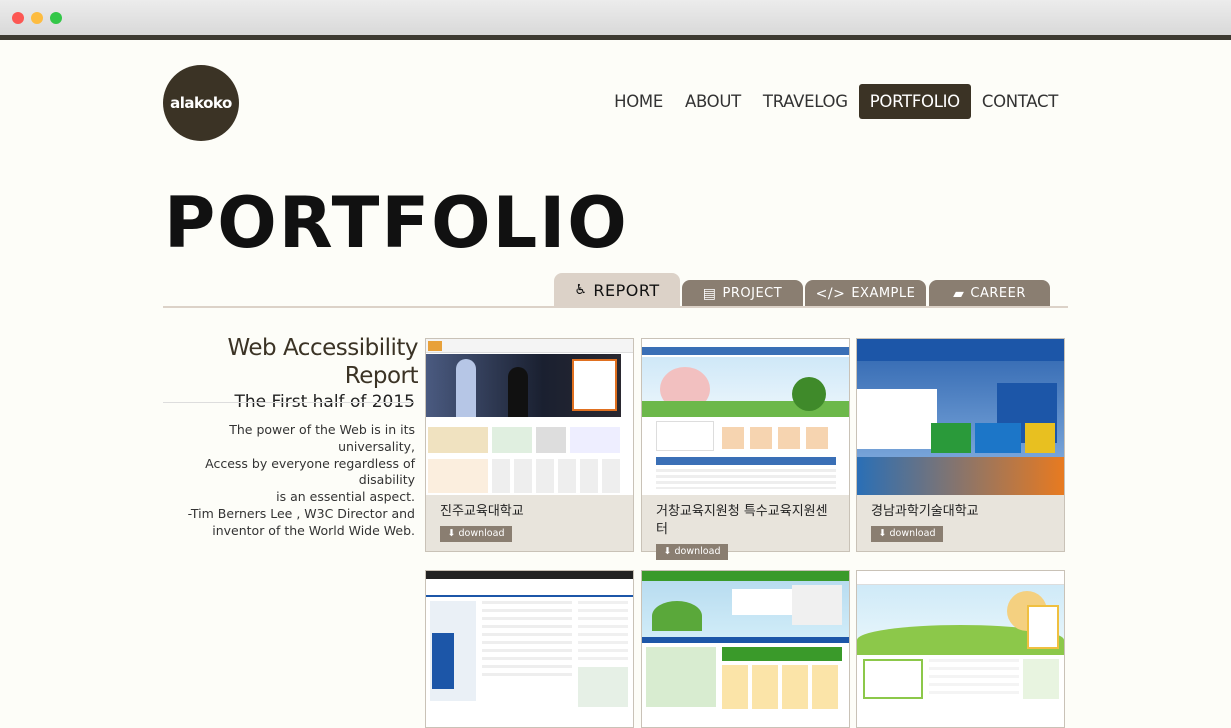 The image size is (1231, 728). What do you see at coordinates (914, 101) in the screenshot?
I see `nav-portfolio: PORTFOLIO` at bounding box center [914, 101].